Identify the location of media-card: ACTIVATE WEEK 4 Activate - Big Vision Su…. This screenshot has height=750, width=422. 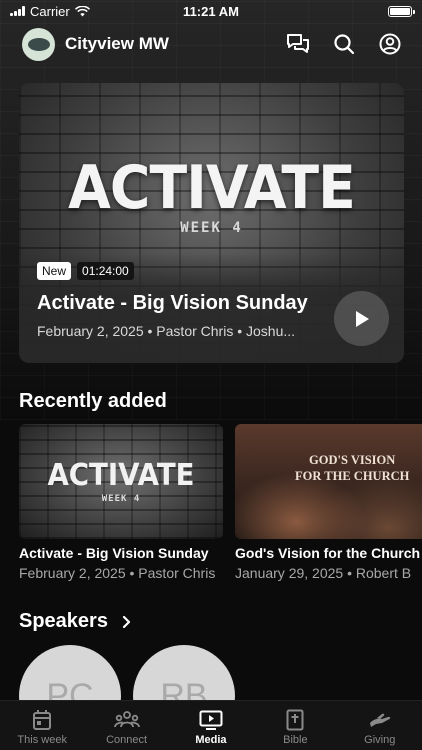
(121, 502).